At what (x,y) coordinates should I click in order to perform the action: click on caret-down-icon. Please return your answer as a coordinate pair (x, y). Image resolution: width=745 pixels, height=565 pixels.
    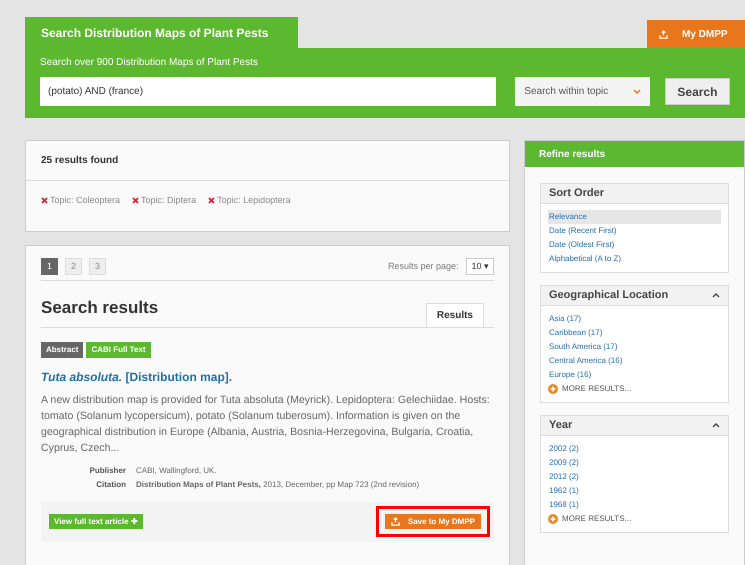
    Looking at the image, I should click on (636, 91).